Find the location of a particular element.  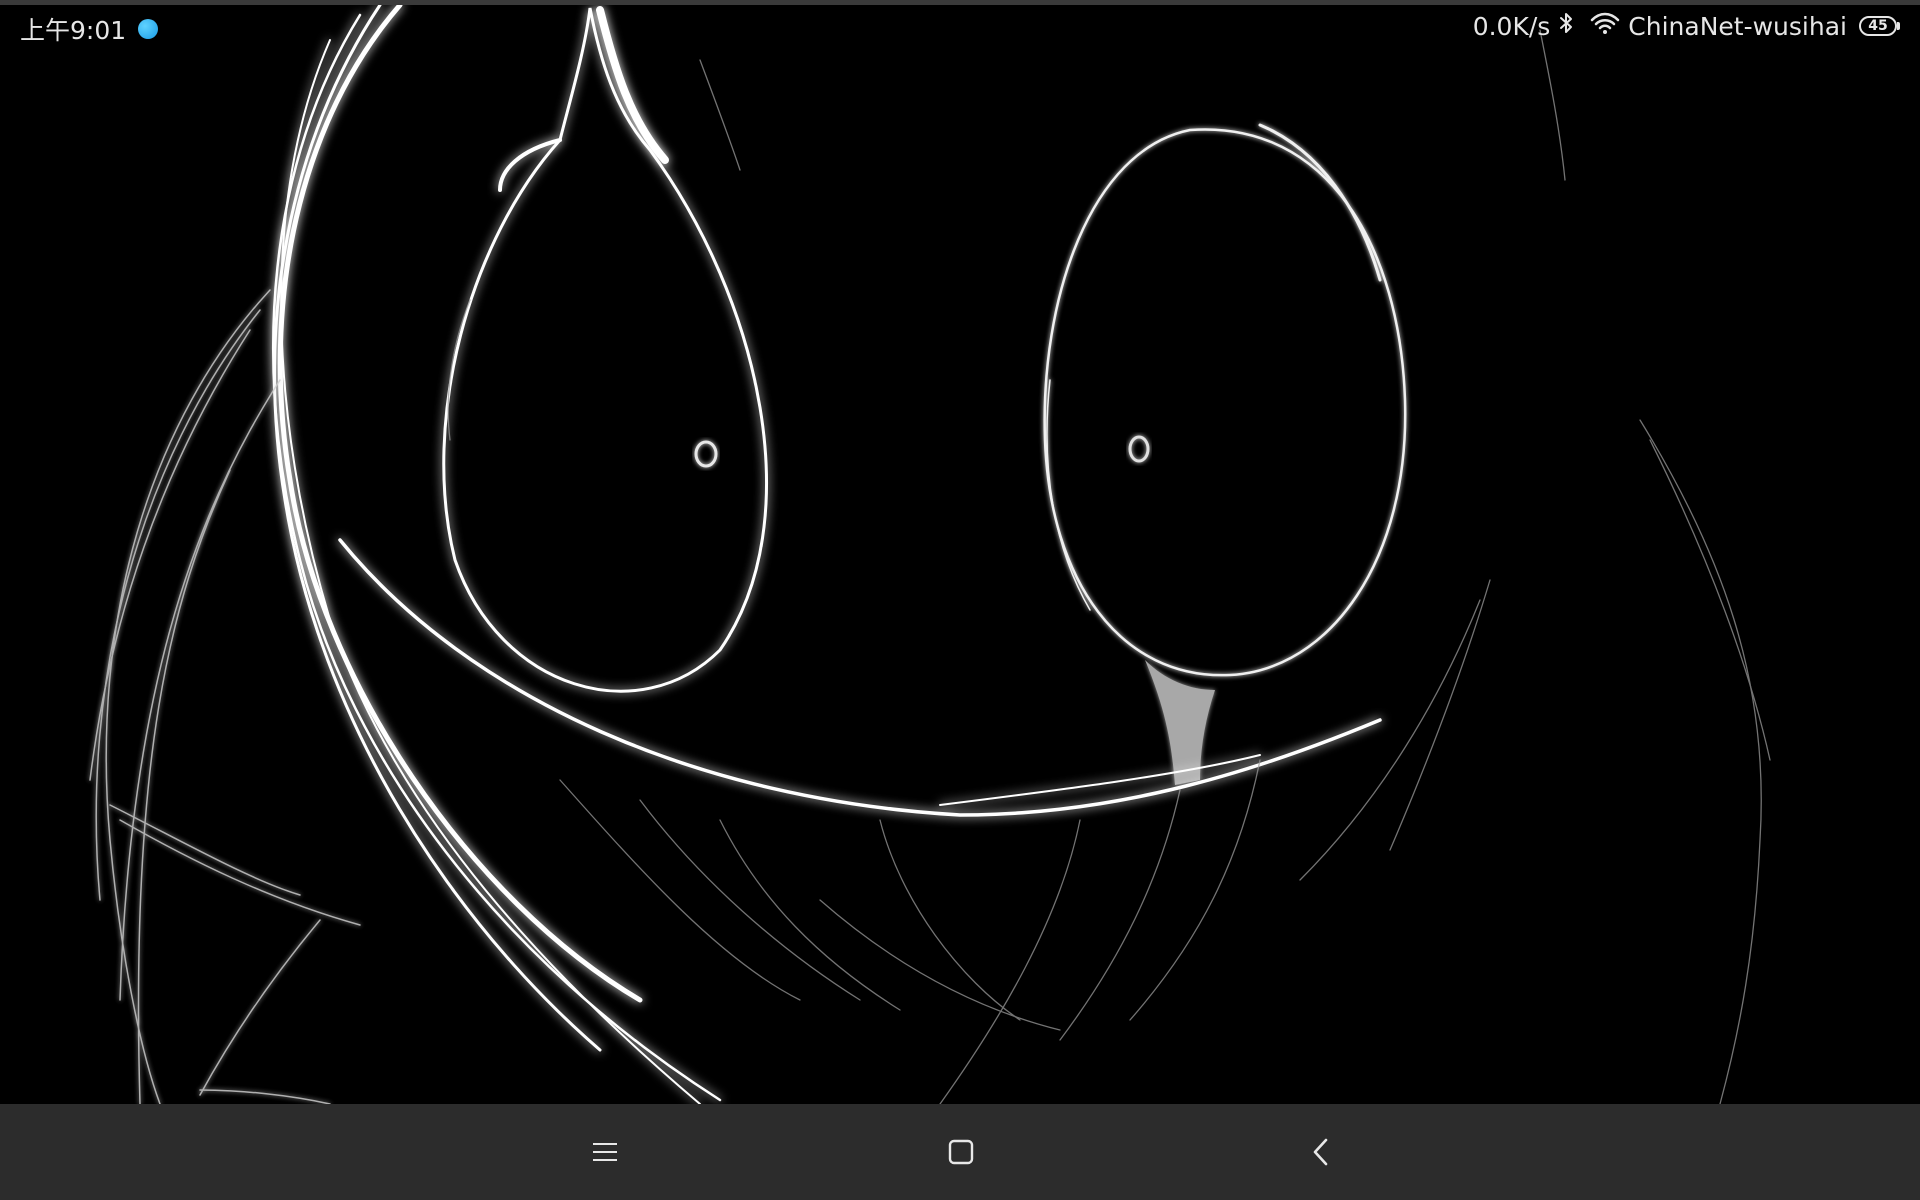

top-edge-strip is located at coordinates (960, 2).